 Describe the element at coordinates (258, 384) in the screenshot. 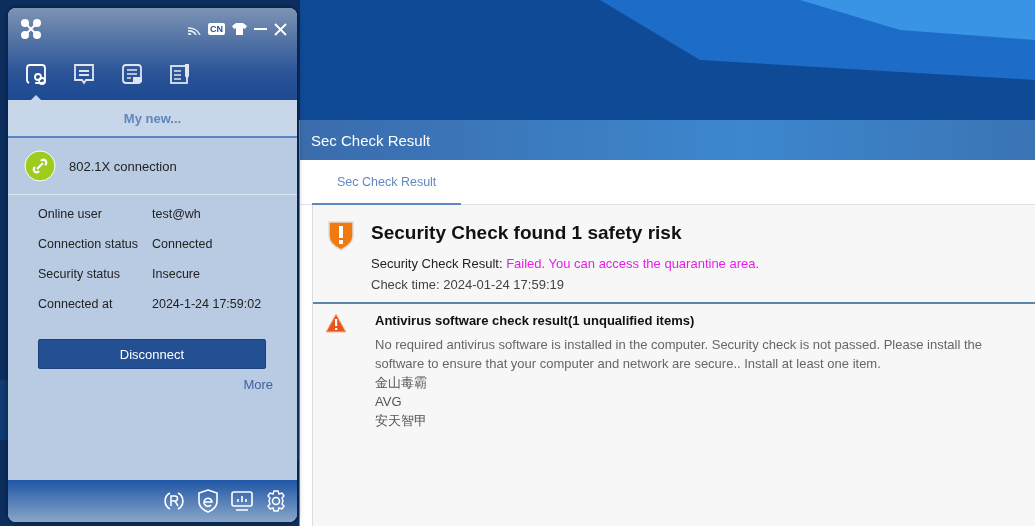

I see `more-link: More` at that location.